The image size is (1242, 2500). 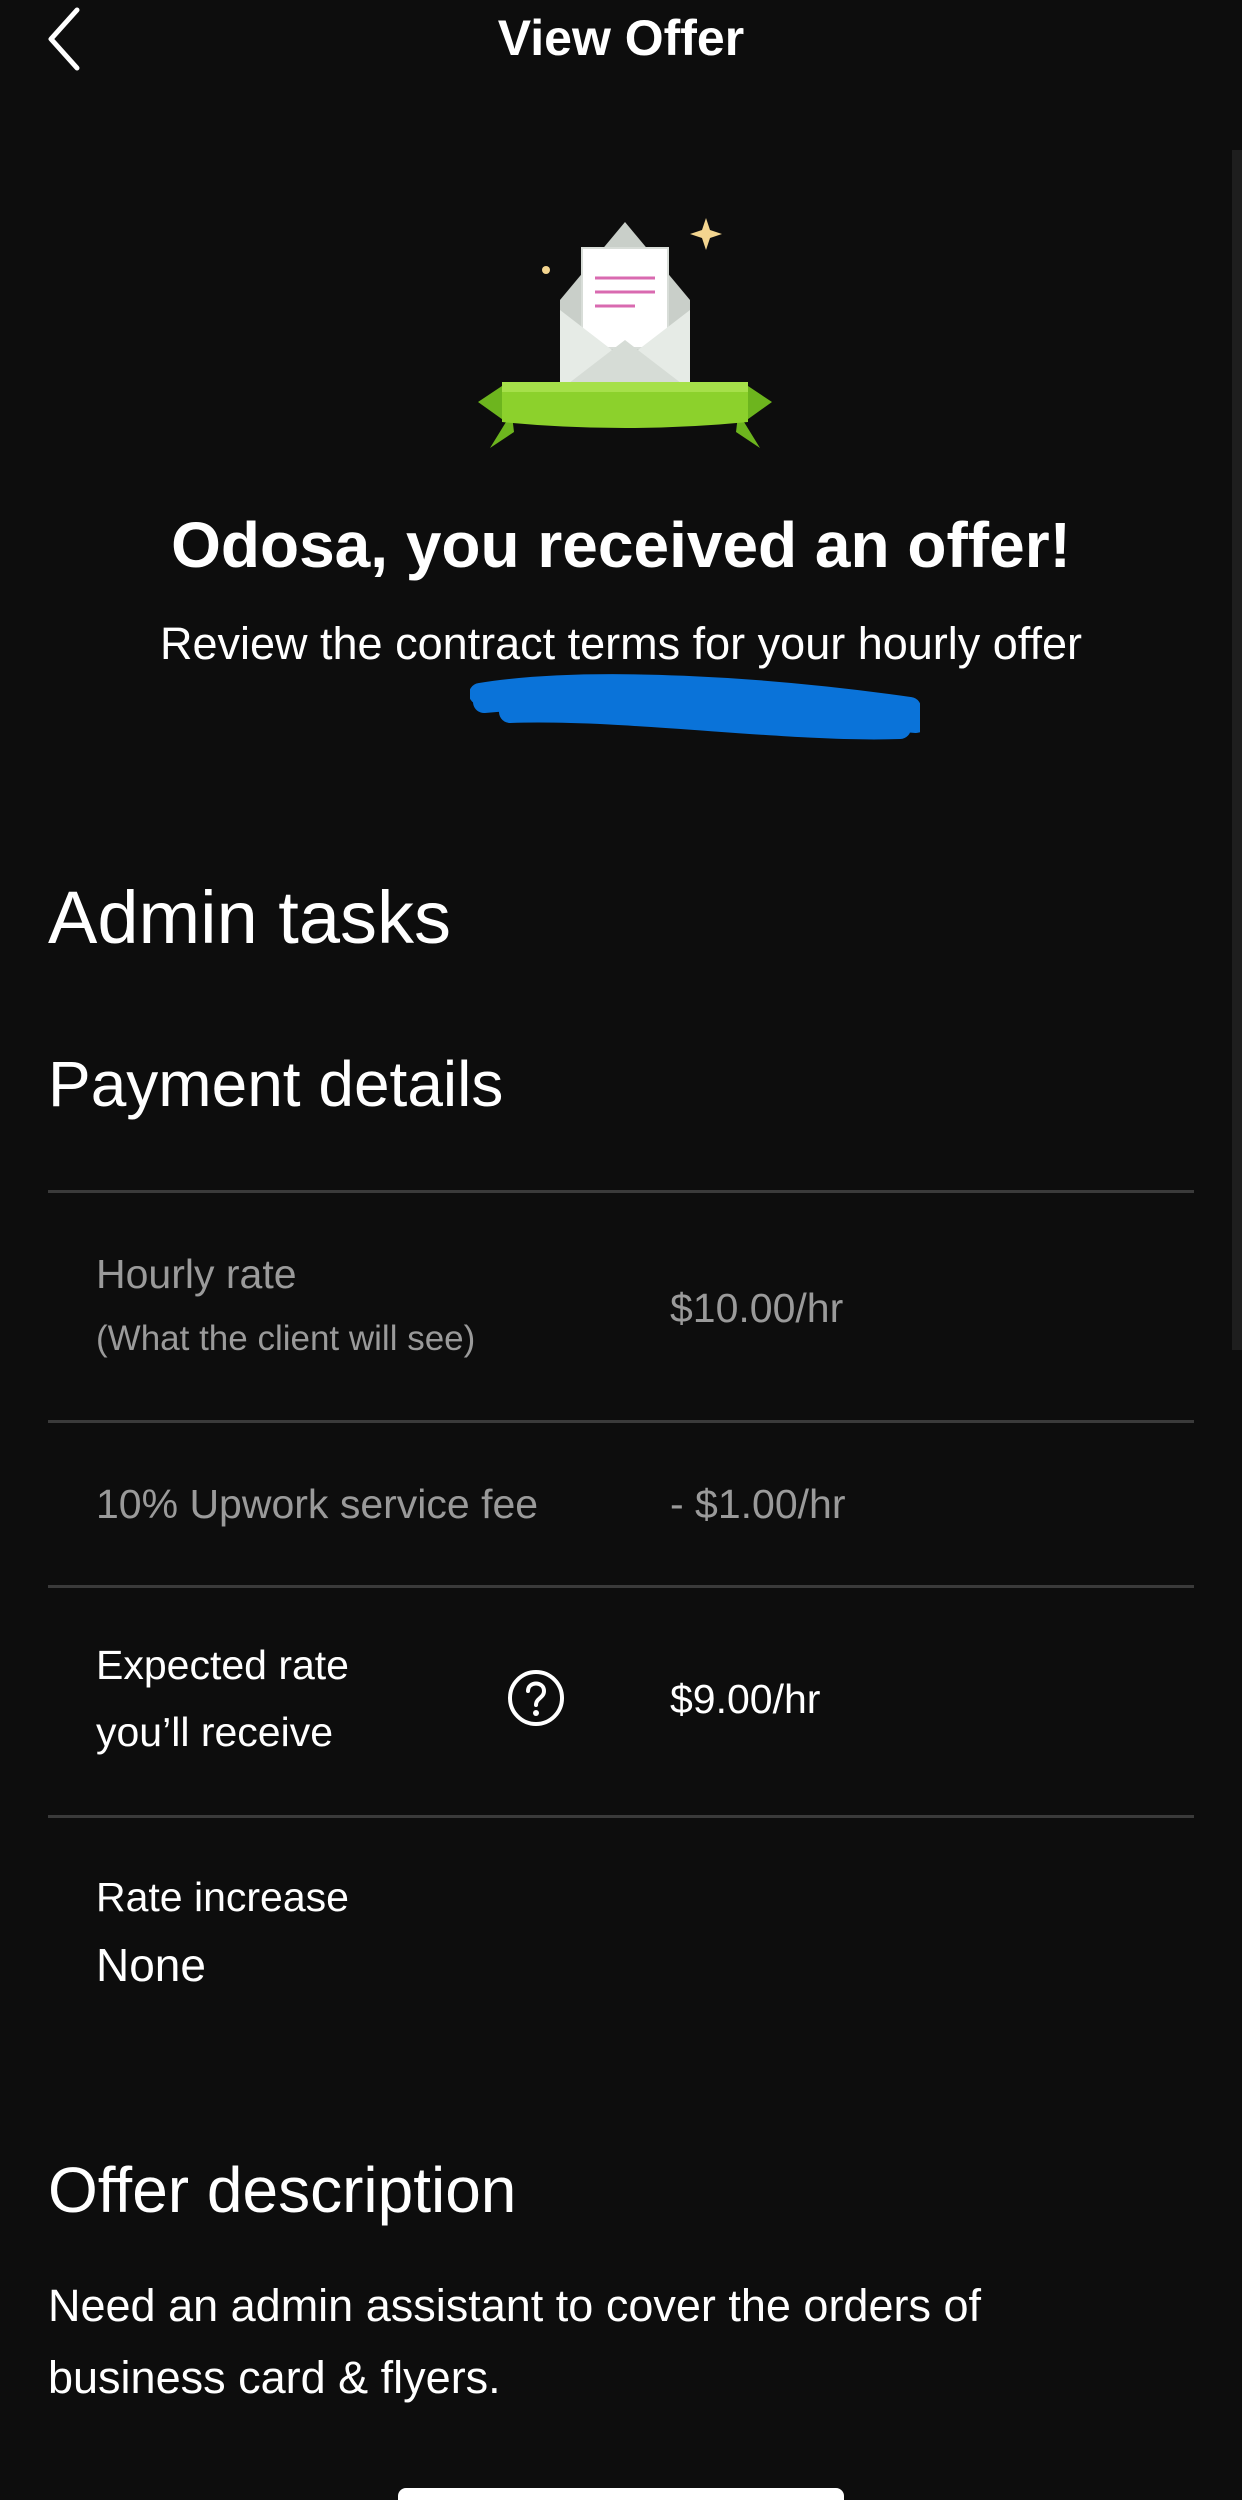 What do you see at coordinates (621, 1701) in the screenshot?
I see `expected-rate-row: Expected rate you’ll receive $9.00/hr` at bounding box center [621, 1701].